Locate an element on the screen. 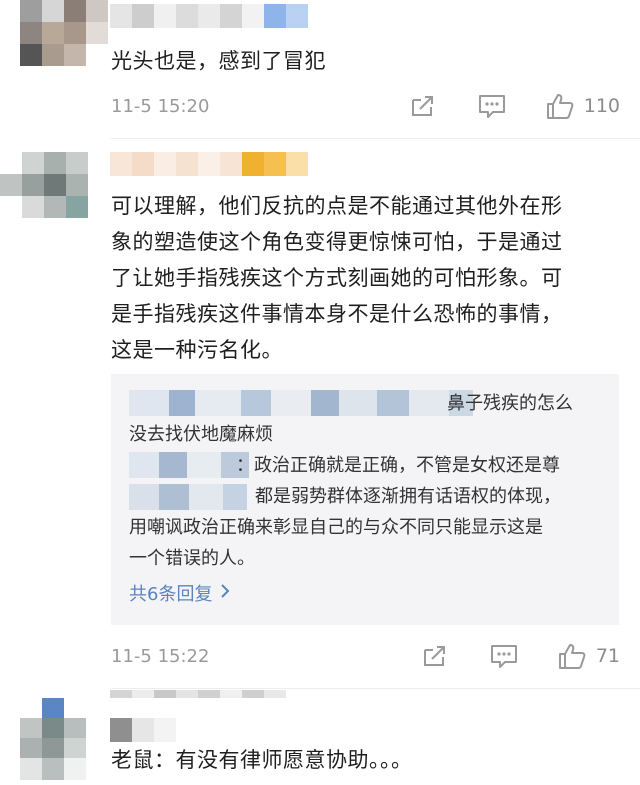 The image size is (640, 785). comment-time: 11-5 15:22 is located at coordinates (160, 656).